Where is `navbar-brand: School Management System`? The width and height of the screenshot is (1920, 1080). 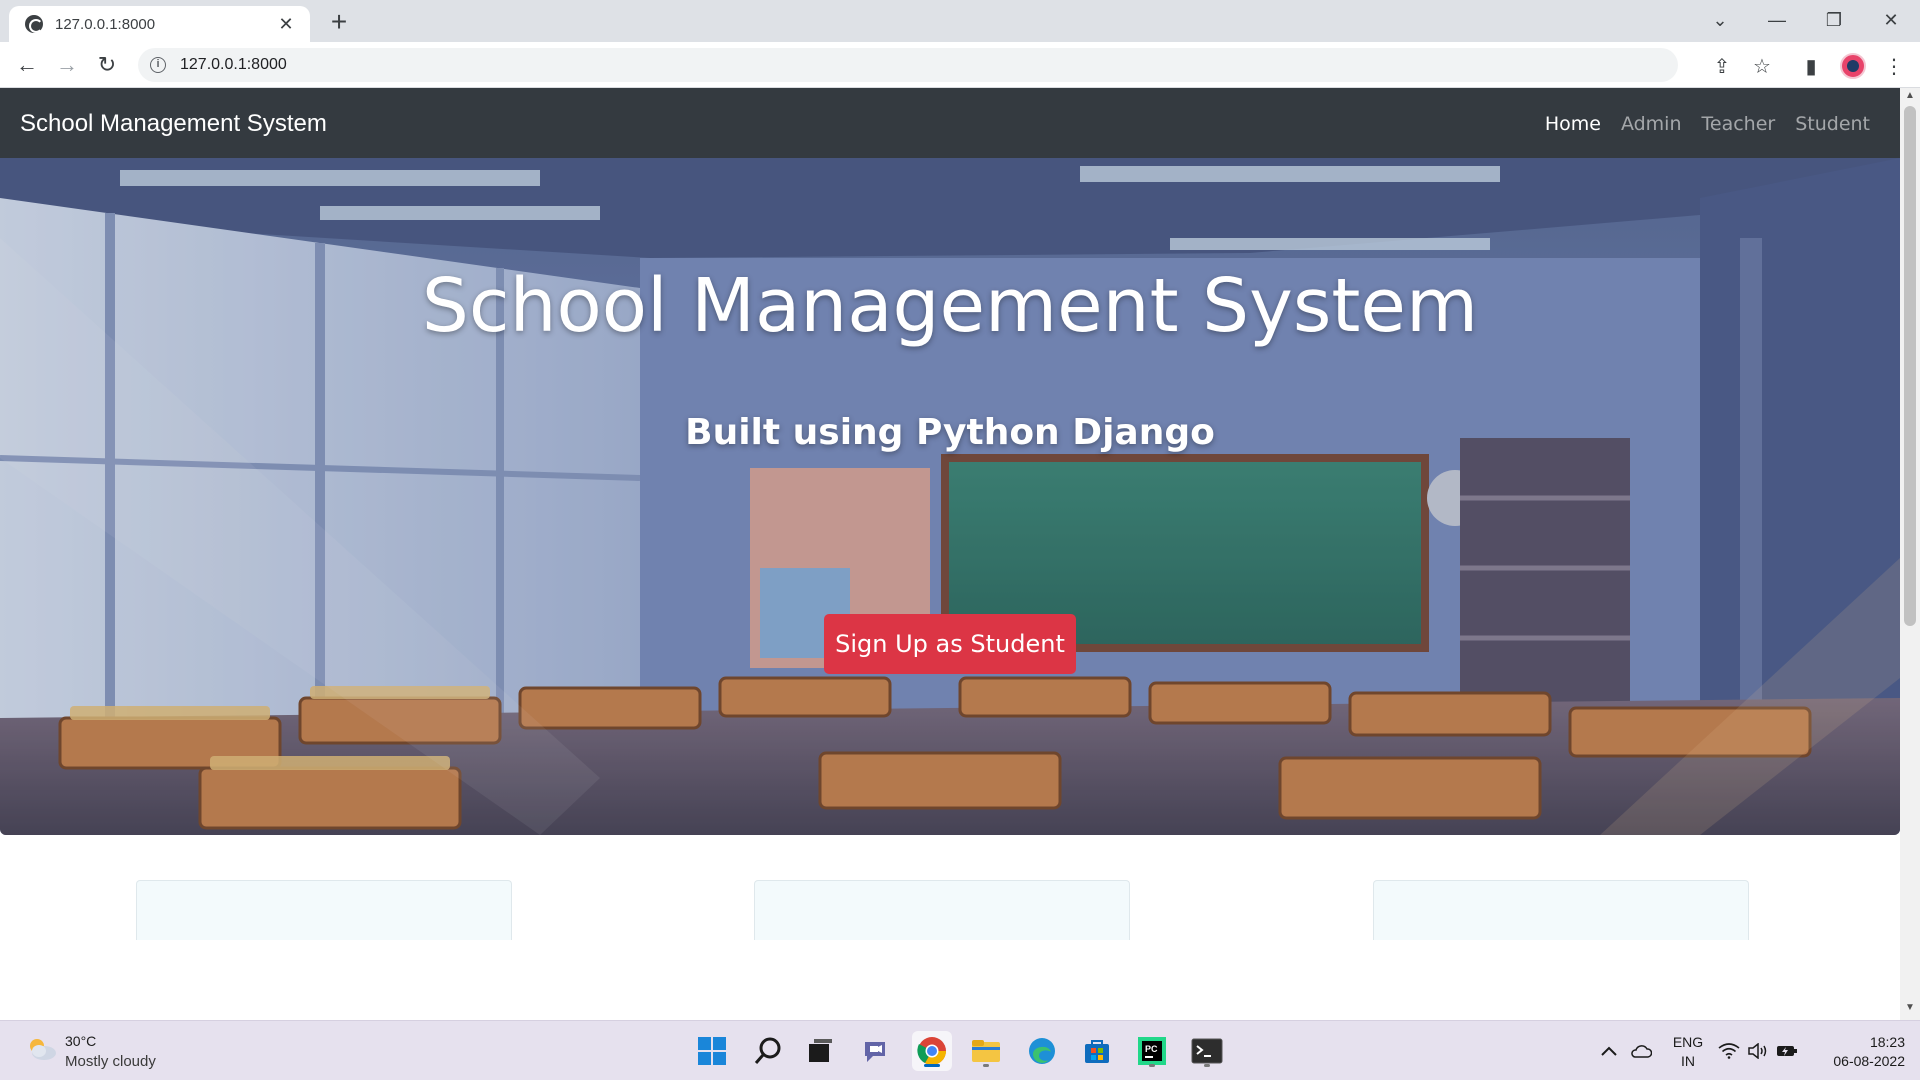
navbar-brand: School Management System is located at coordinates (173, 124).